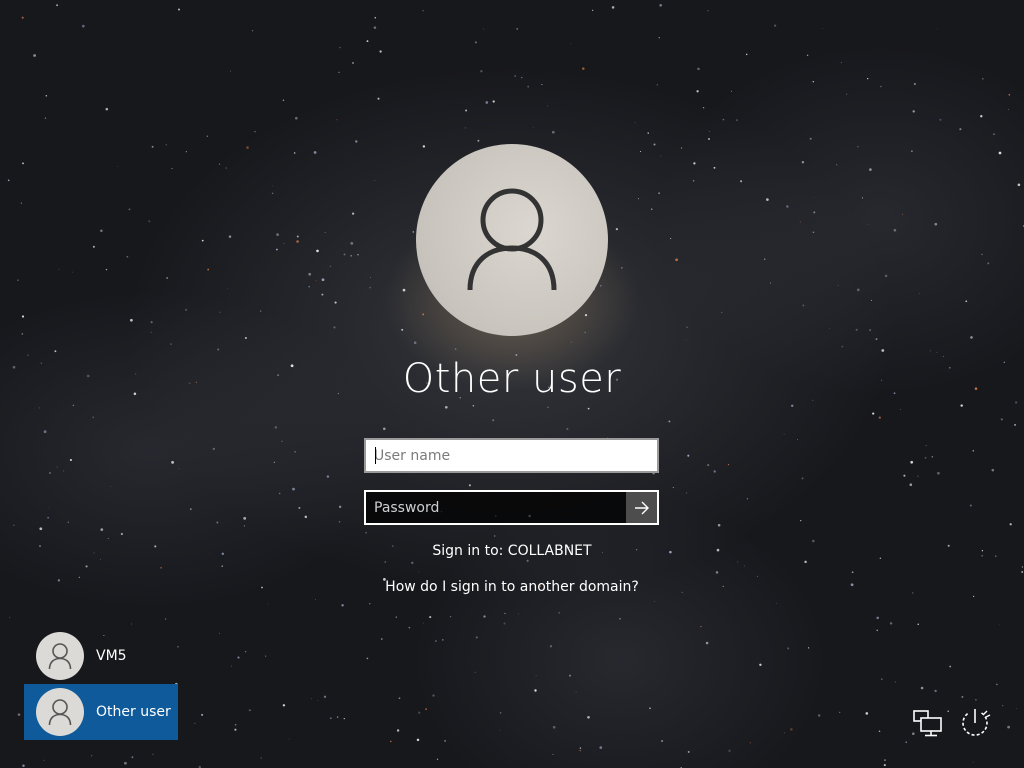 The image size is (1024, 768). What do you see at coordinates (512, 587) in the screenshot?
I see `other-domain-help-link: How do I sign in to another domain?` at bounding box center [512, 587].